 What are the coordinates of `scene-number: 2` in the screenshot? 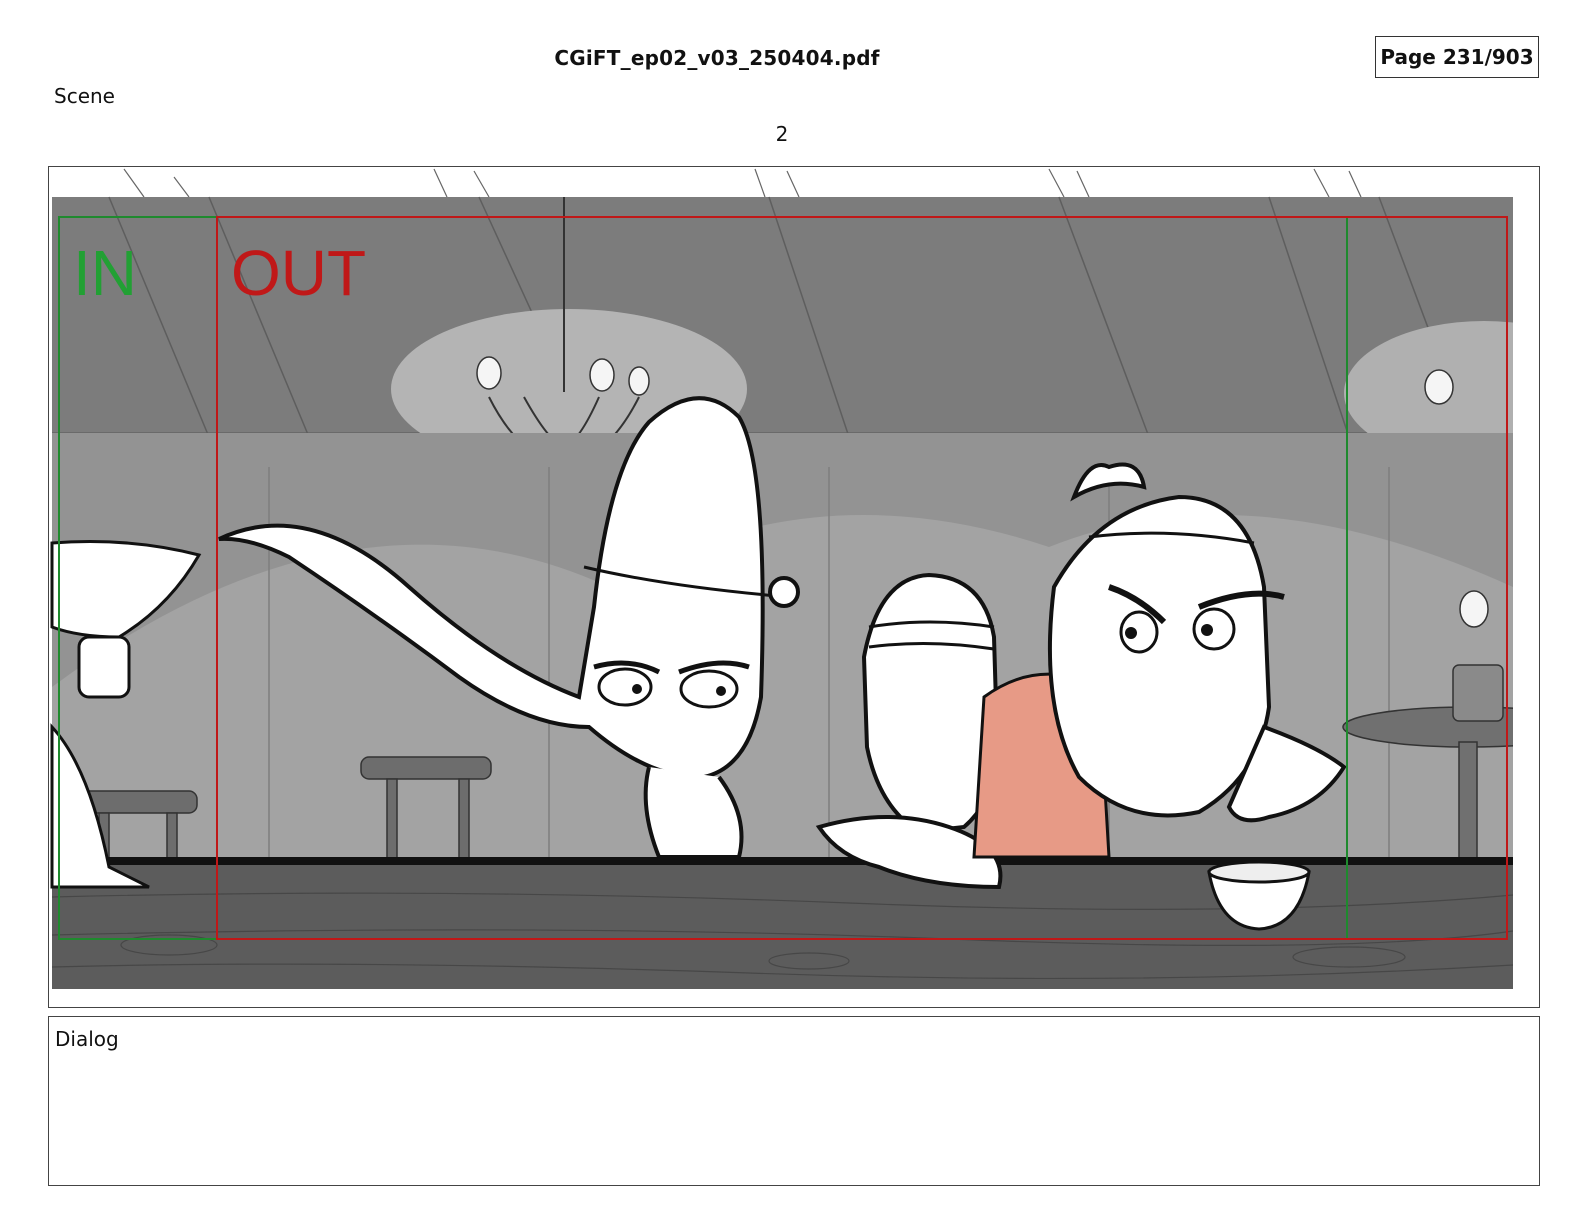 It's located at (782, 134).